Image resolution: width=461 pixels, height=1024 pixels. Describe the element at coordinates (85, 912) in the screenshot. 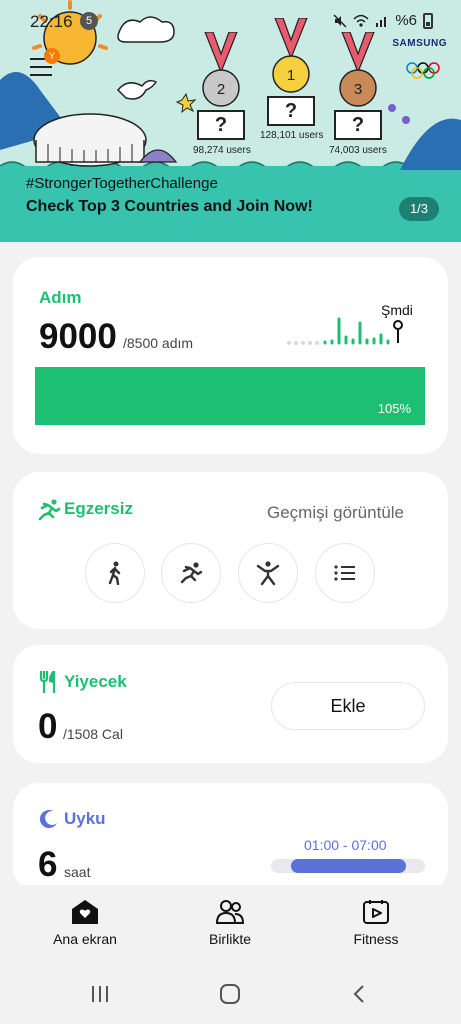

I see `home-icon` at that location.